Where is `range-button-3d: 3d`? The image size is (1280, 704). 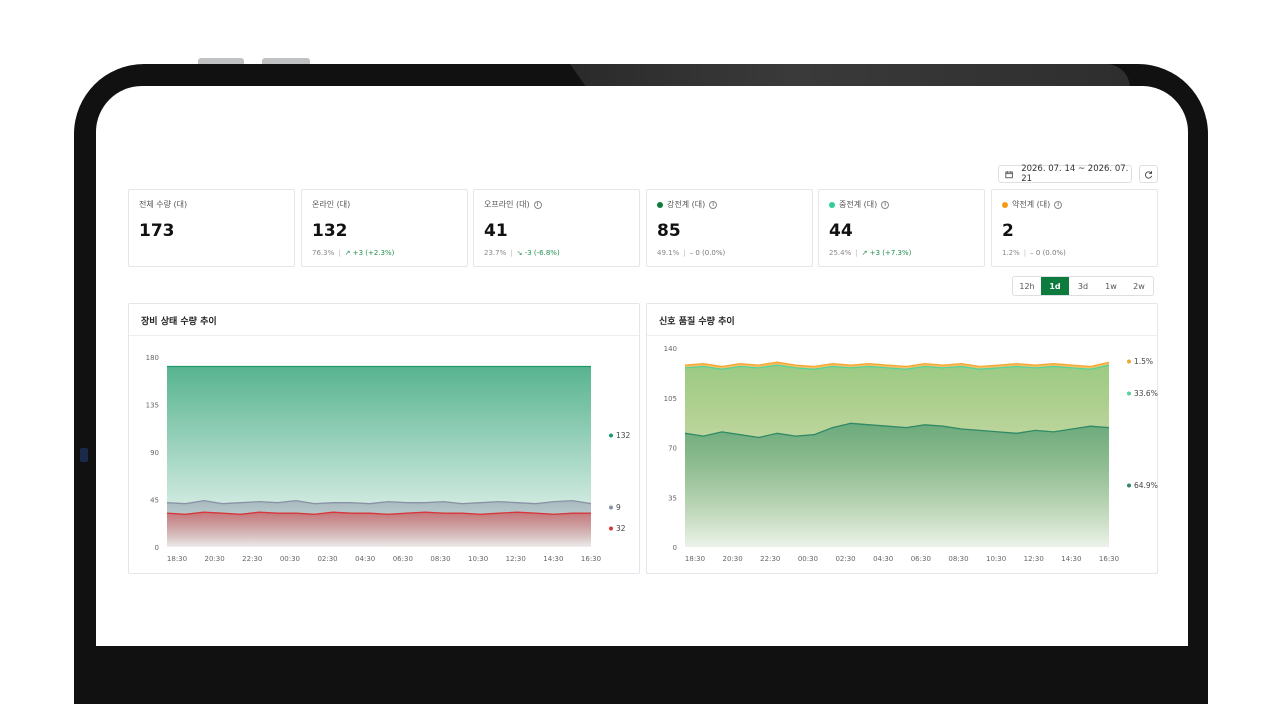
range-button-3d: 3d is located at coordinates (1083, 286).